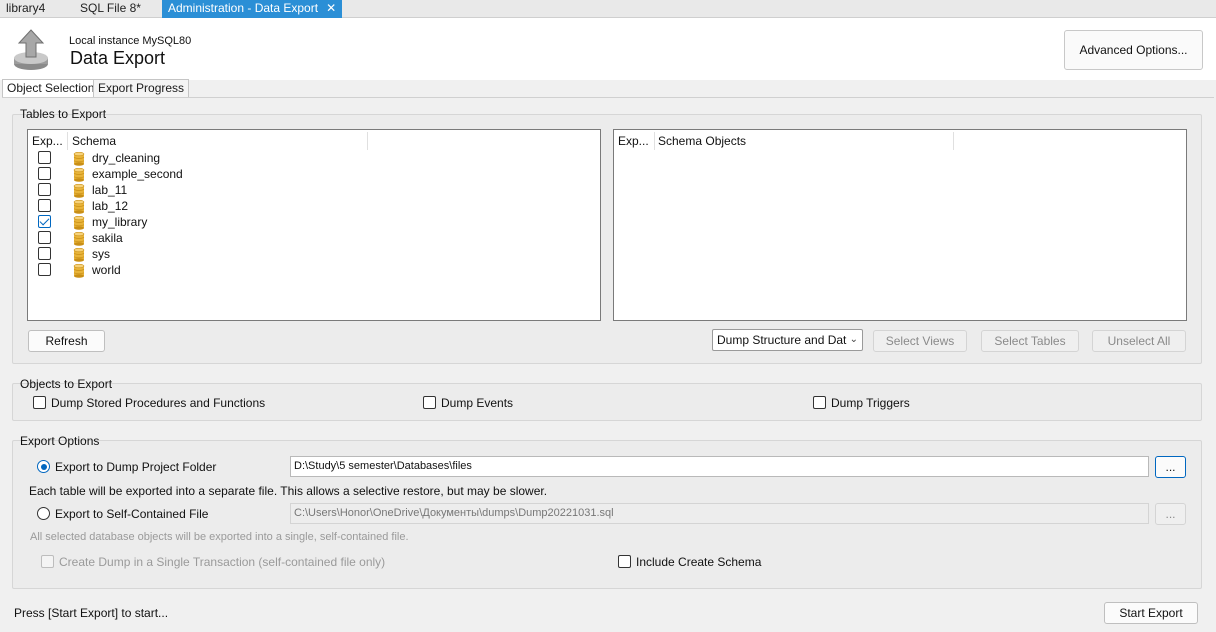 This screenshot has width=1216, height=632. What do you see at coordinates (141, 88) in the screenshot?
I see `tab-export-progress: Export Progress` at bounding box center [141, 88].